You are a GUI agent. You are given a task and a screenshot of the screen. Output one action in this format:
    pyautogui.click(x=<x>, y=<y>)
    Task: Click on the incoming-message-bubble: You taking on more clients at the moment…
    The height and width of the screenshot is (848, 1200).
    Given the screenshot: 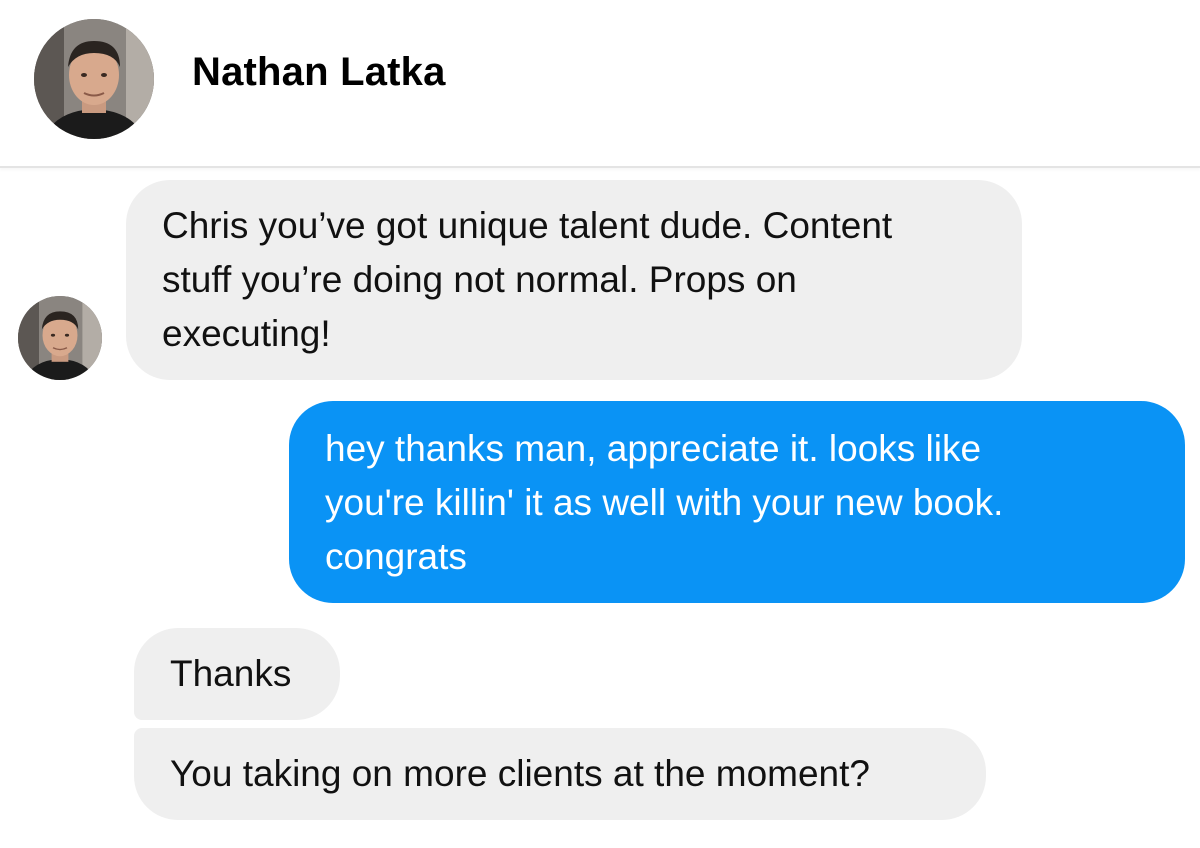 What is the action you would take?
    pyautogui.click(x=560, y=774)
    